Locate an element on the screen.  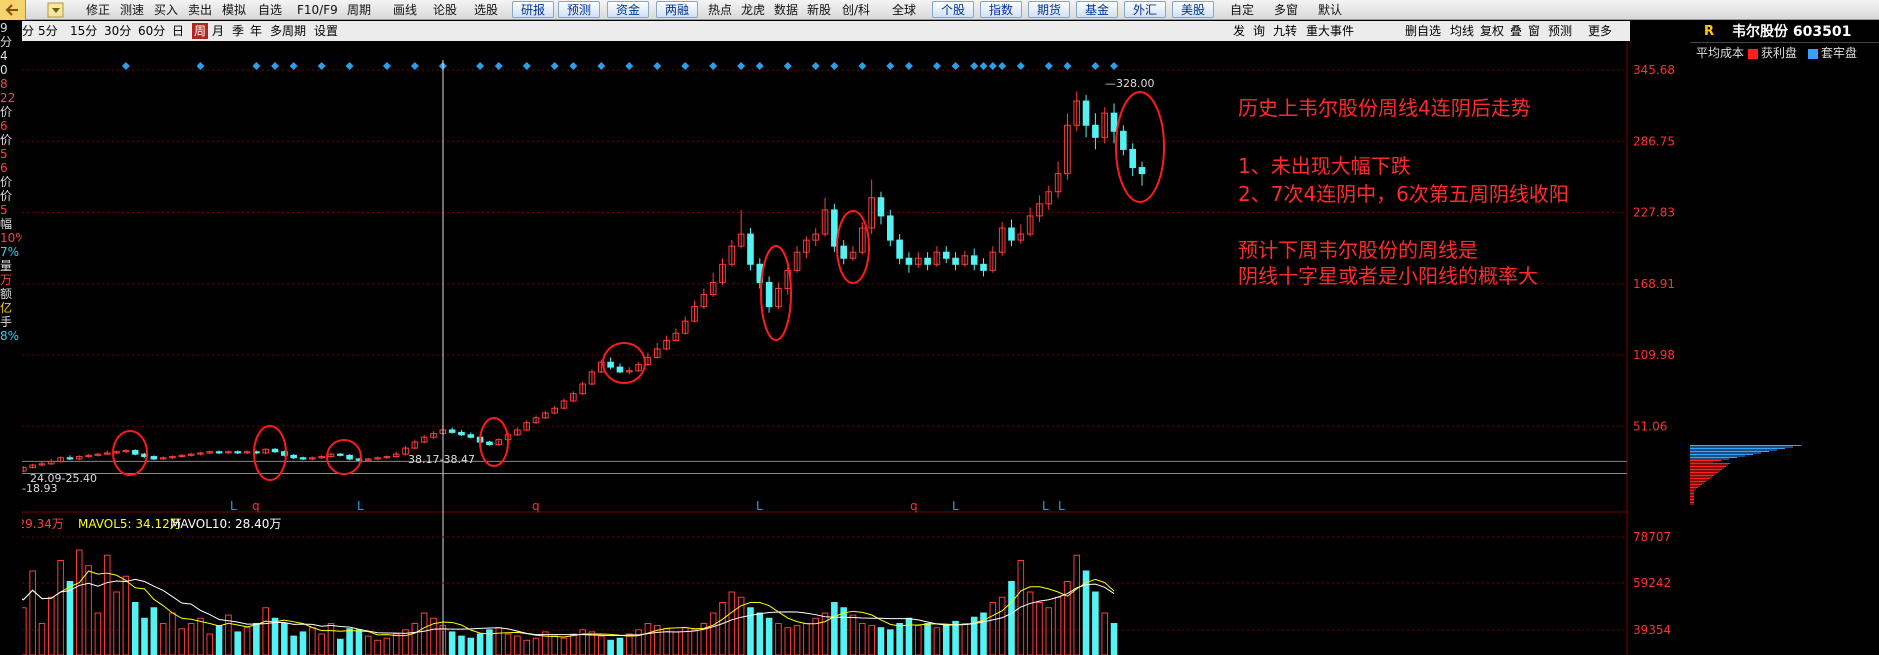
mavol10-label: MAVOL10: 28.40万 is located at coordinates (225, 524).